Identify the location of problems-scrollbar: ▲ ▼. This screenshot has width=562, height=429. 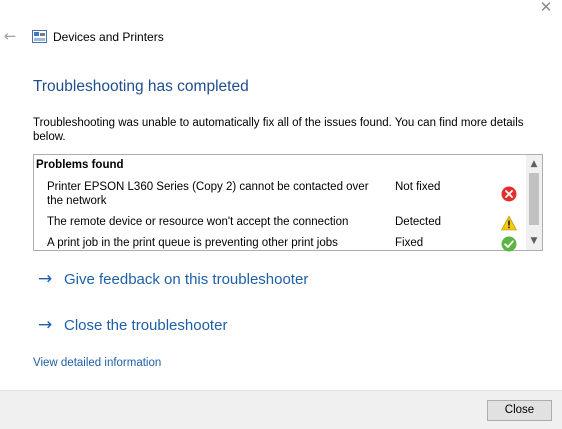
(534, 202).